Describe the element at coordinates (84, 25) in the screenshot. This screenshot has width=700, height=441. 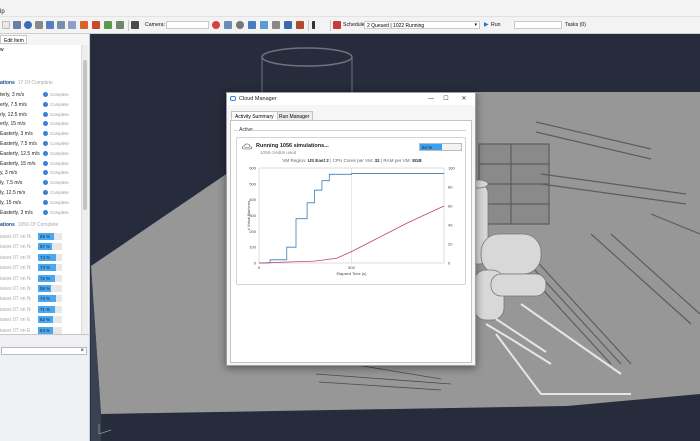
I see `lock-icon` at that location.